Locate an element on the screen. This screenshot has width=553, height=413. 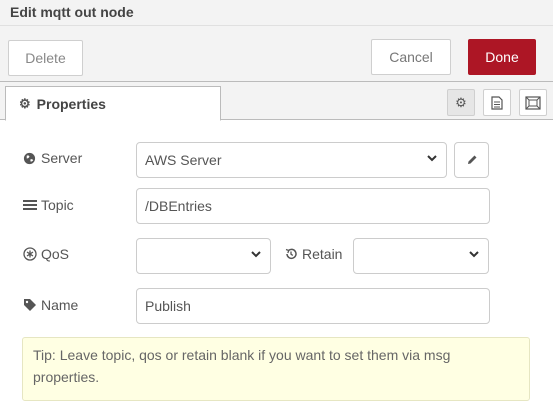
qos-label-row: QoS is located at coordinates (46, 254).